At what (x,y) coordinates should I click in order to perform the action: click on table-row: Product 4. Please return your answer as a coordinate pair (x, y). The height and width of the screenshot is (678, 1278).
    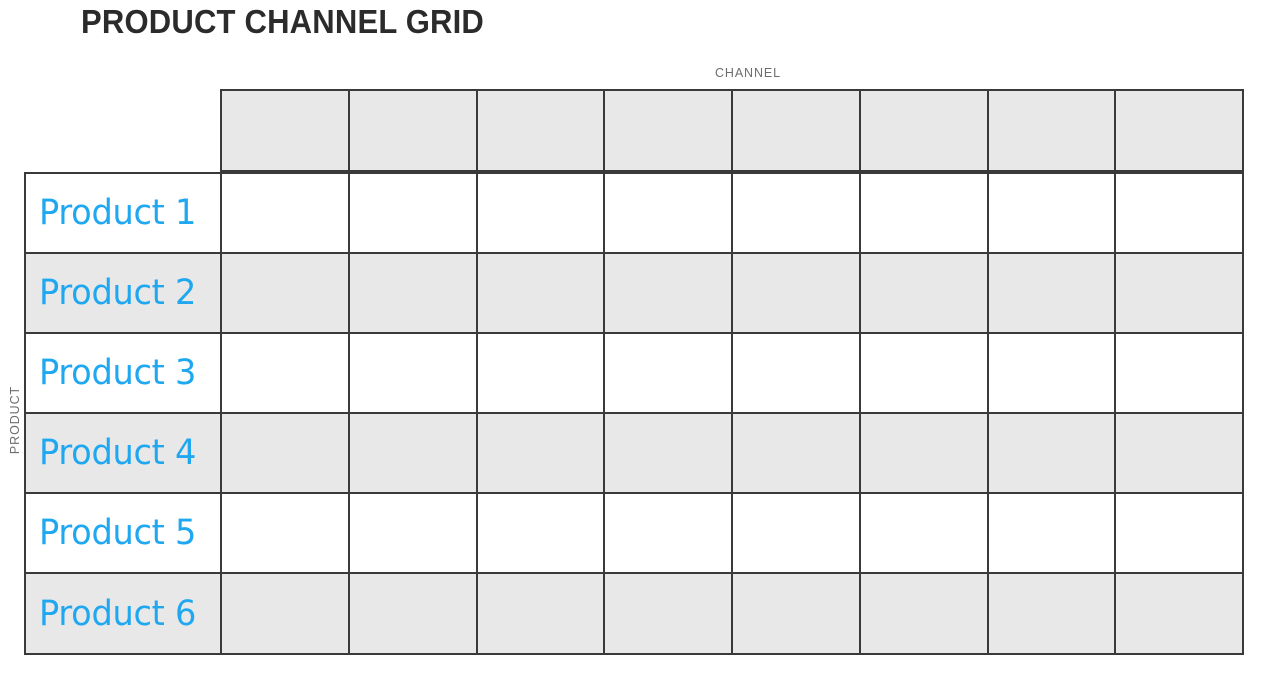
    Looking at the image, I should click on (634, 453).